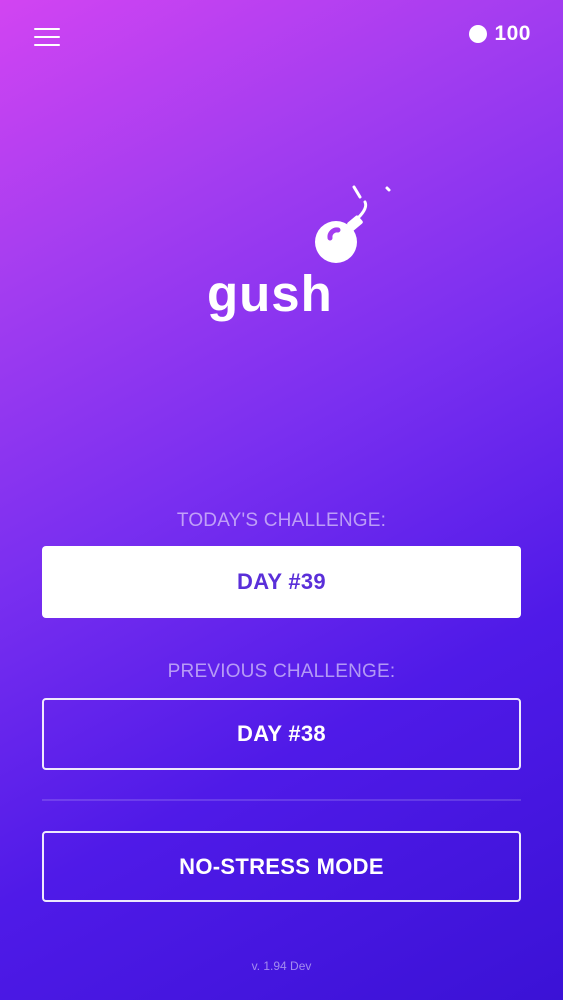  Describe the element at coordinates (281, 966) in the screenshot. I see `version-label: v. 1.94 Dev` at that location.